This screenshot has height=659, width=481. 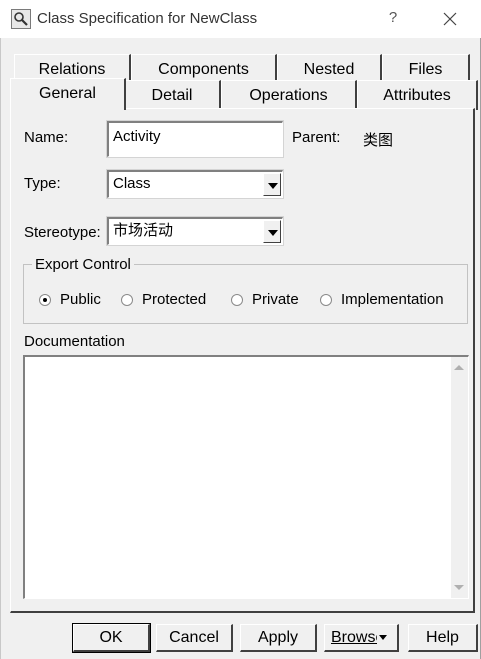 What do you see at coordinates (237, 300) in the screenshot?
I see `radio-private` at bounding box center [237, 300].